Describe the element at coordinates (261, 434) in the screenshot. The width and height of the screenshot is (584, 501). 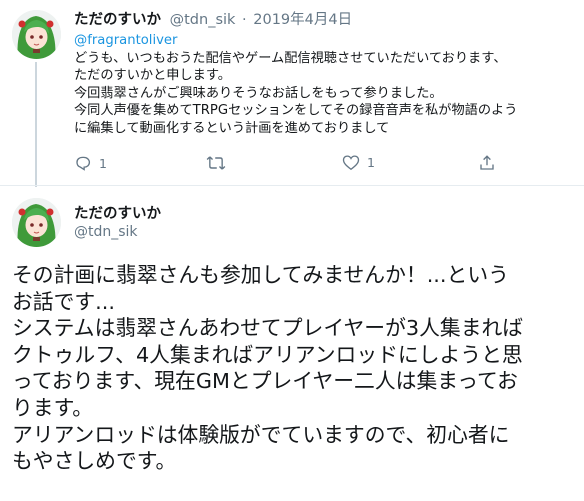
I see `tweet-text-line: アリアンロッドは体験版がでていますので、初心者に` at that location.